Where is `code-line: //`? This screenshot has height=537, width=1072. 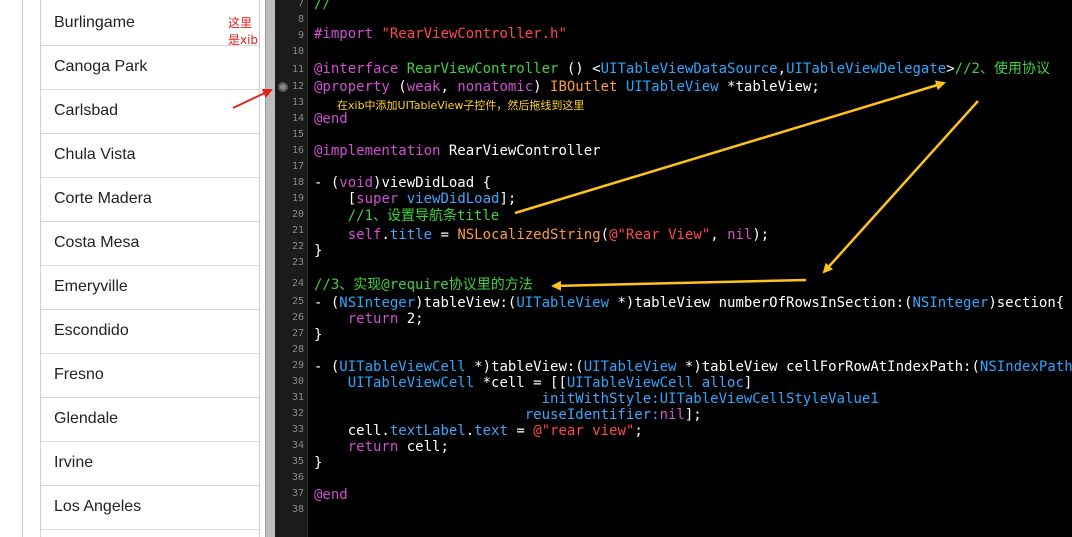
code-line: // is located at coordinates (322, 6).